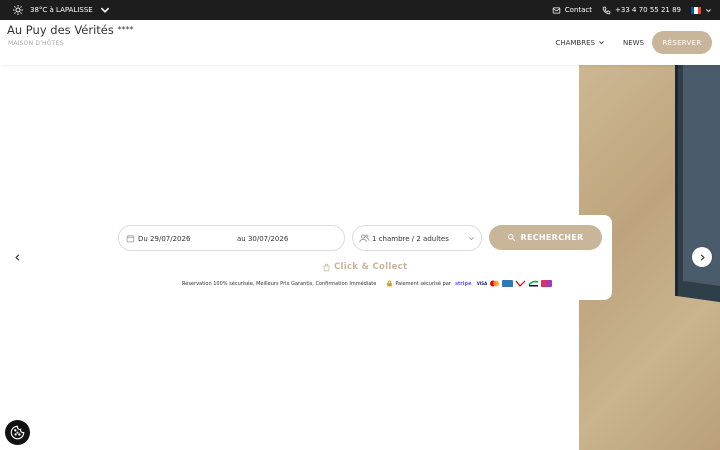  What do you see at coordinates (263, 239) in the screenshot?
I see `date-to: au 30/07/2026` at bounding box center [263, 239].